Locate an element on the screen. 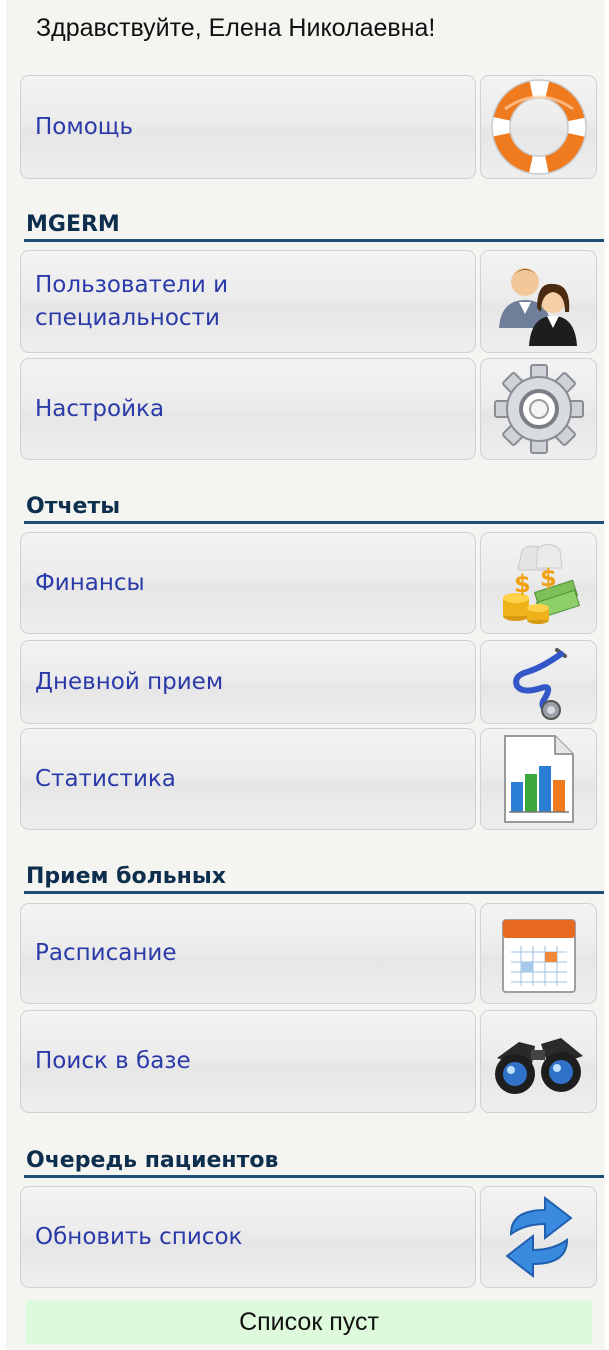  help-item: Помощь is located at coordinates (309, 127).